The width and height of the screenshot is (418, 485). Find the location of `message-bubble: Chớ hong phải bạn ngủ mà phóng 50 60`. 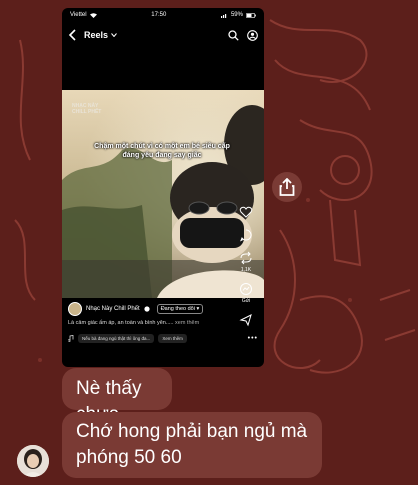

message-bubble: Chớ hong phải bạn ngủ mà phóng 50 60 is located at coordinates (192, 445).